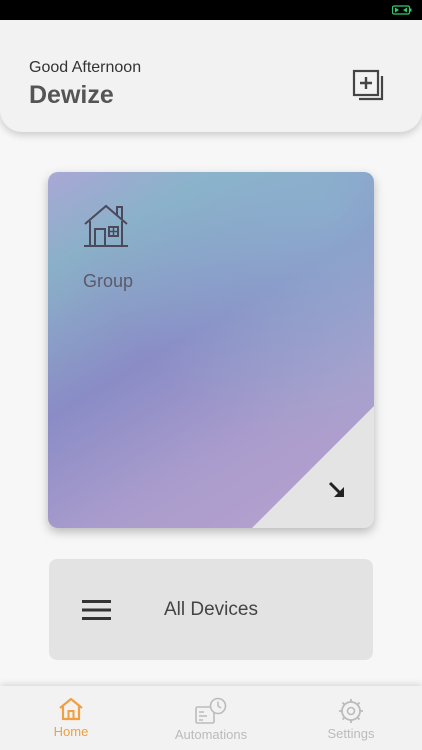 The height and width of the screenshot is (750, 422). What do you see at coordinates (402, 10) in the screenshot?
I see `battery-icon` at bounding box center [402, 10].